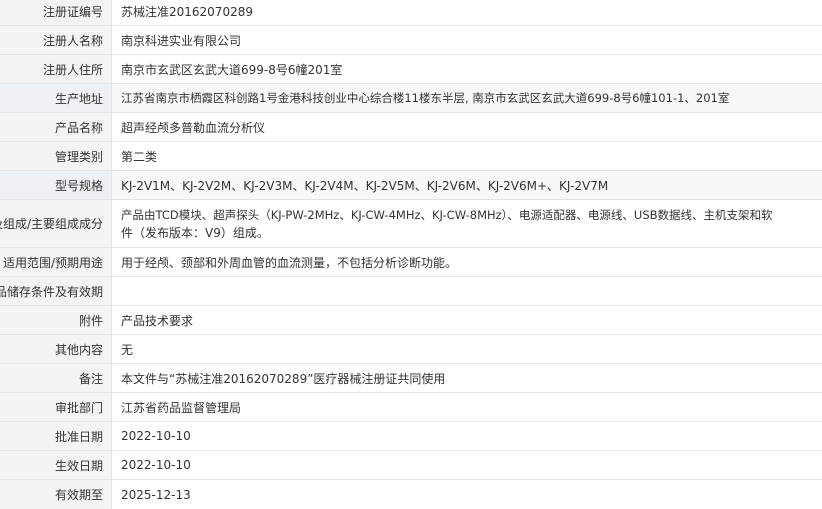 Image resolution: width=822 pixels, height=509 pixels. I want to click on table-row: 备注 本文件与“苏械注准20162070289”医疗器械注册证共同使用, so click(411, 378).